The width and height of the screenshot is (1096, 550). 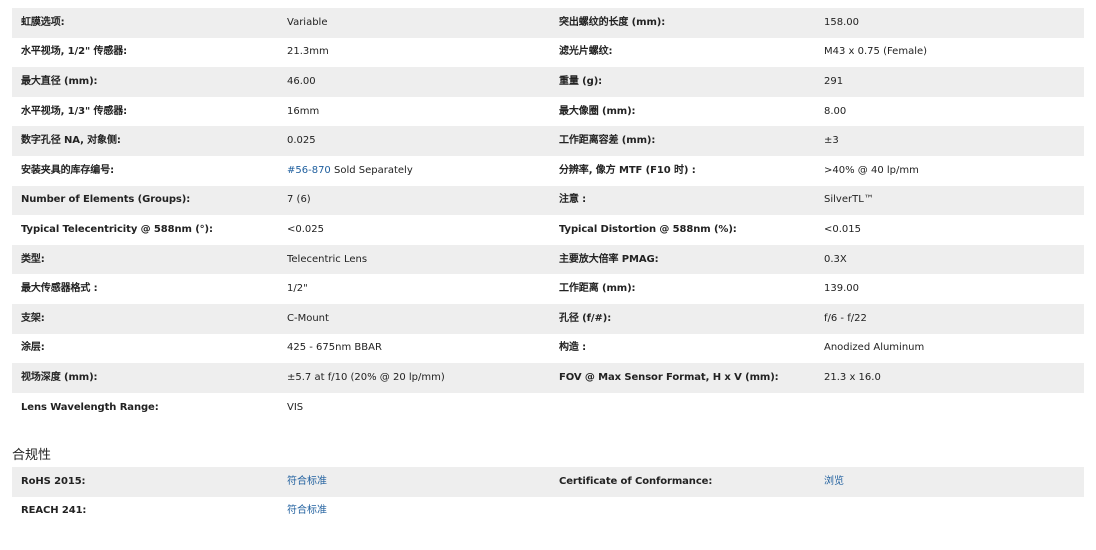 What do you see at coordinates (297, 289) in the screenshot?
I see `spec-value: 1/2"` at bounding box center [297, 289].